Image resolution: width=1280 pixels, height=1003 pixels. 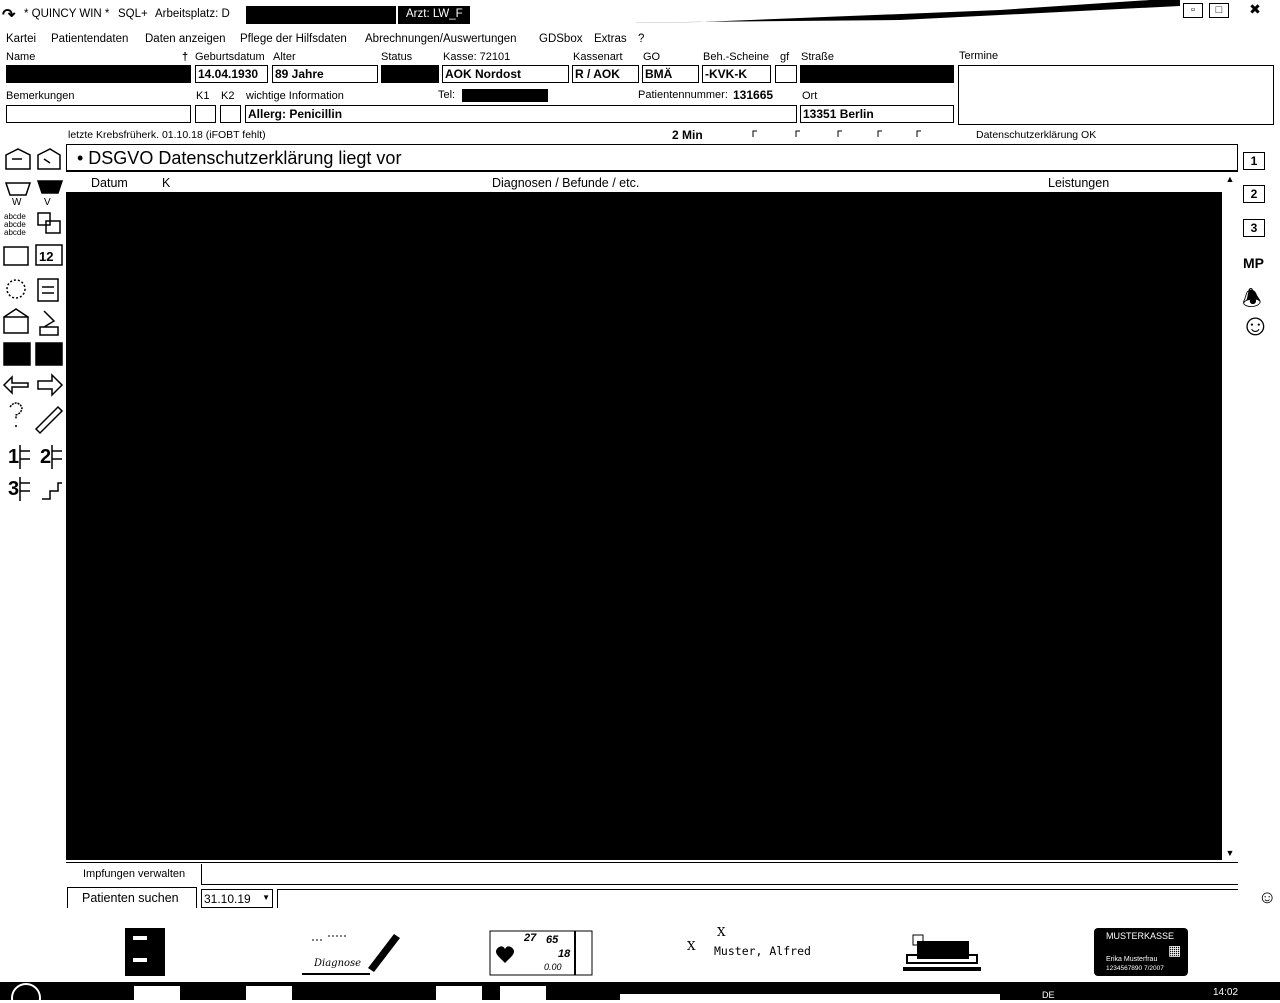 I want to click on status-field, so click(x=410, y=74).